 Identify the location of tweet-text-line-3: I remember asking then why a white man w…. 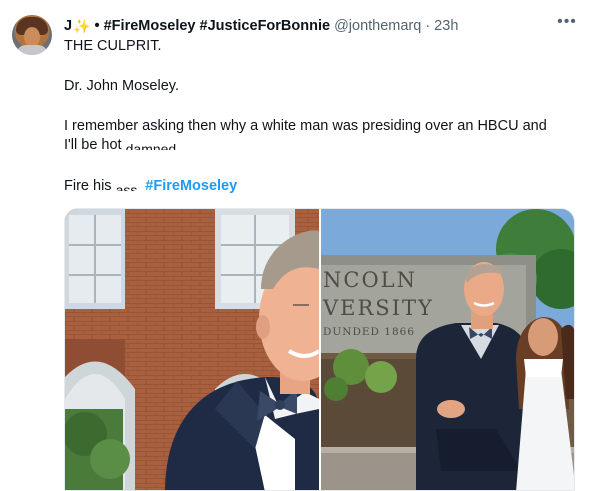
(305, 126).